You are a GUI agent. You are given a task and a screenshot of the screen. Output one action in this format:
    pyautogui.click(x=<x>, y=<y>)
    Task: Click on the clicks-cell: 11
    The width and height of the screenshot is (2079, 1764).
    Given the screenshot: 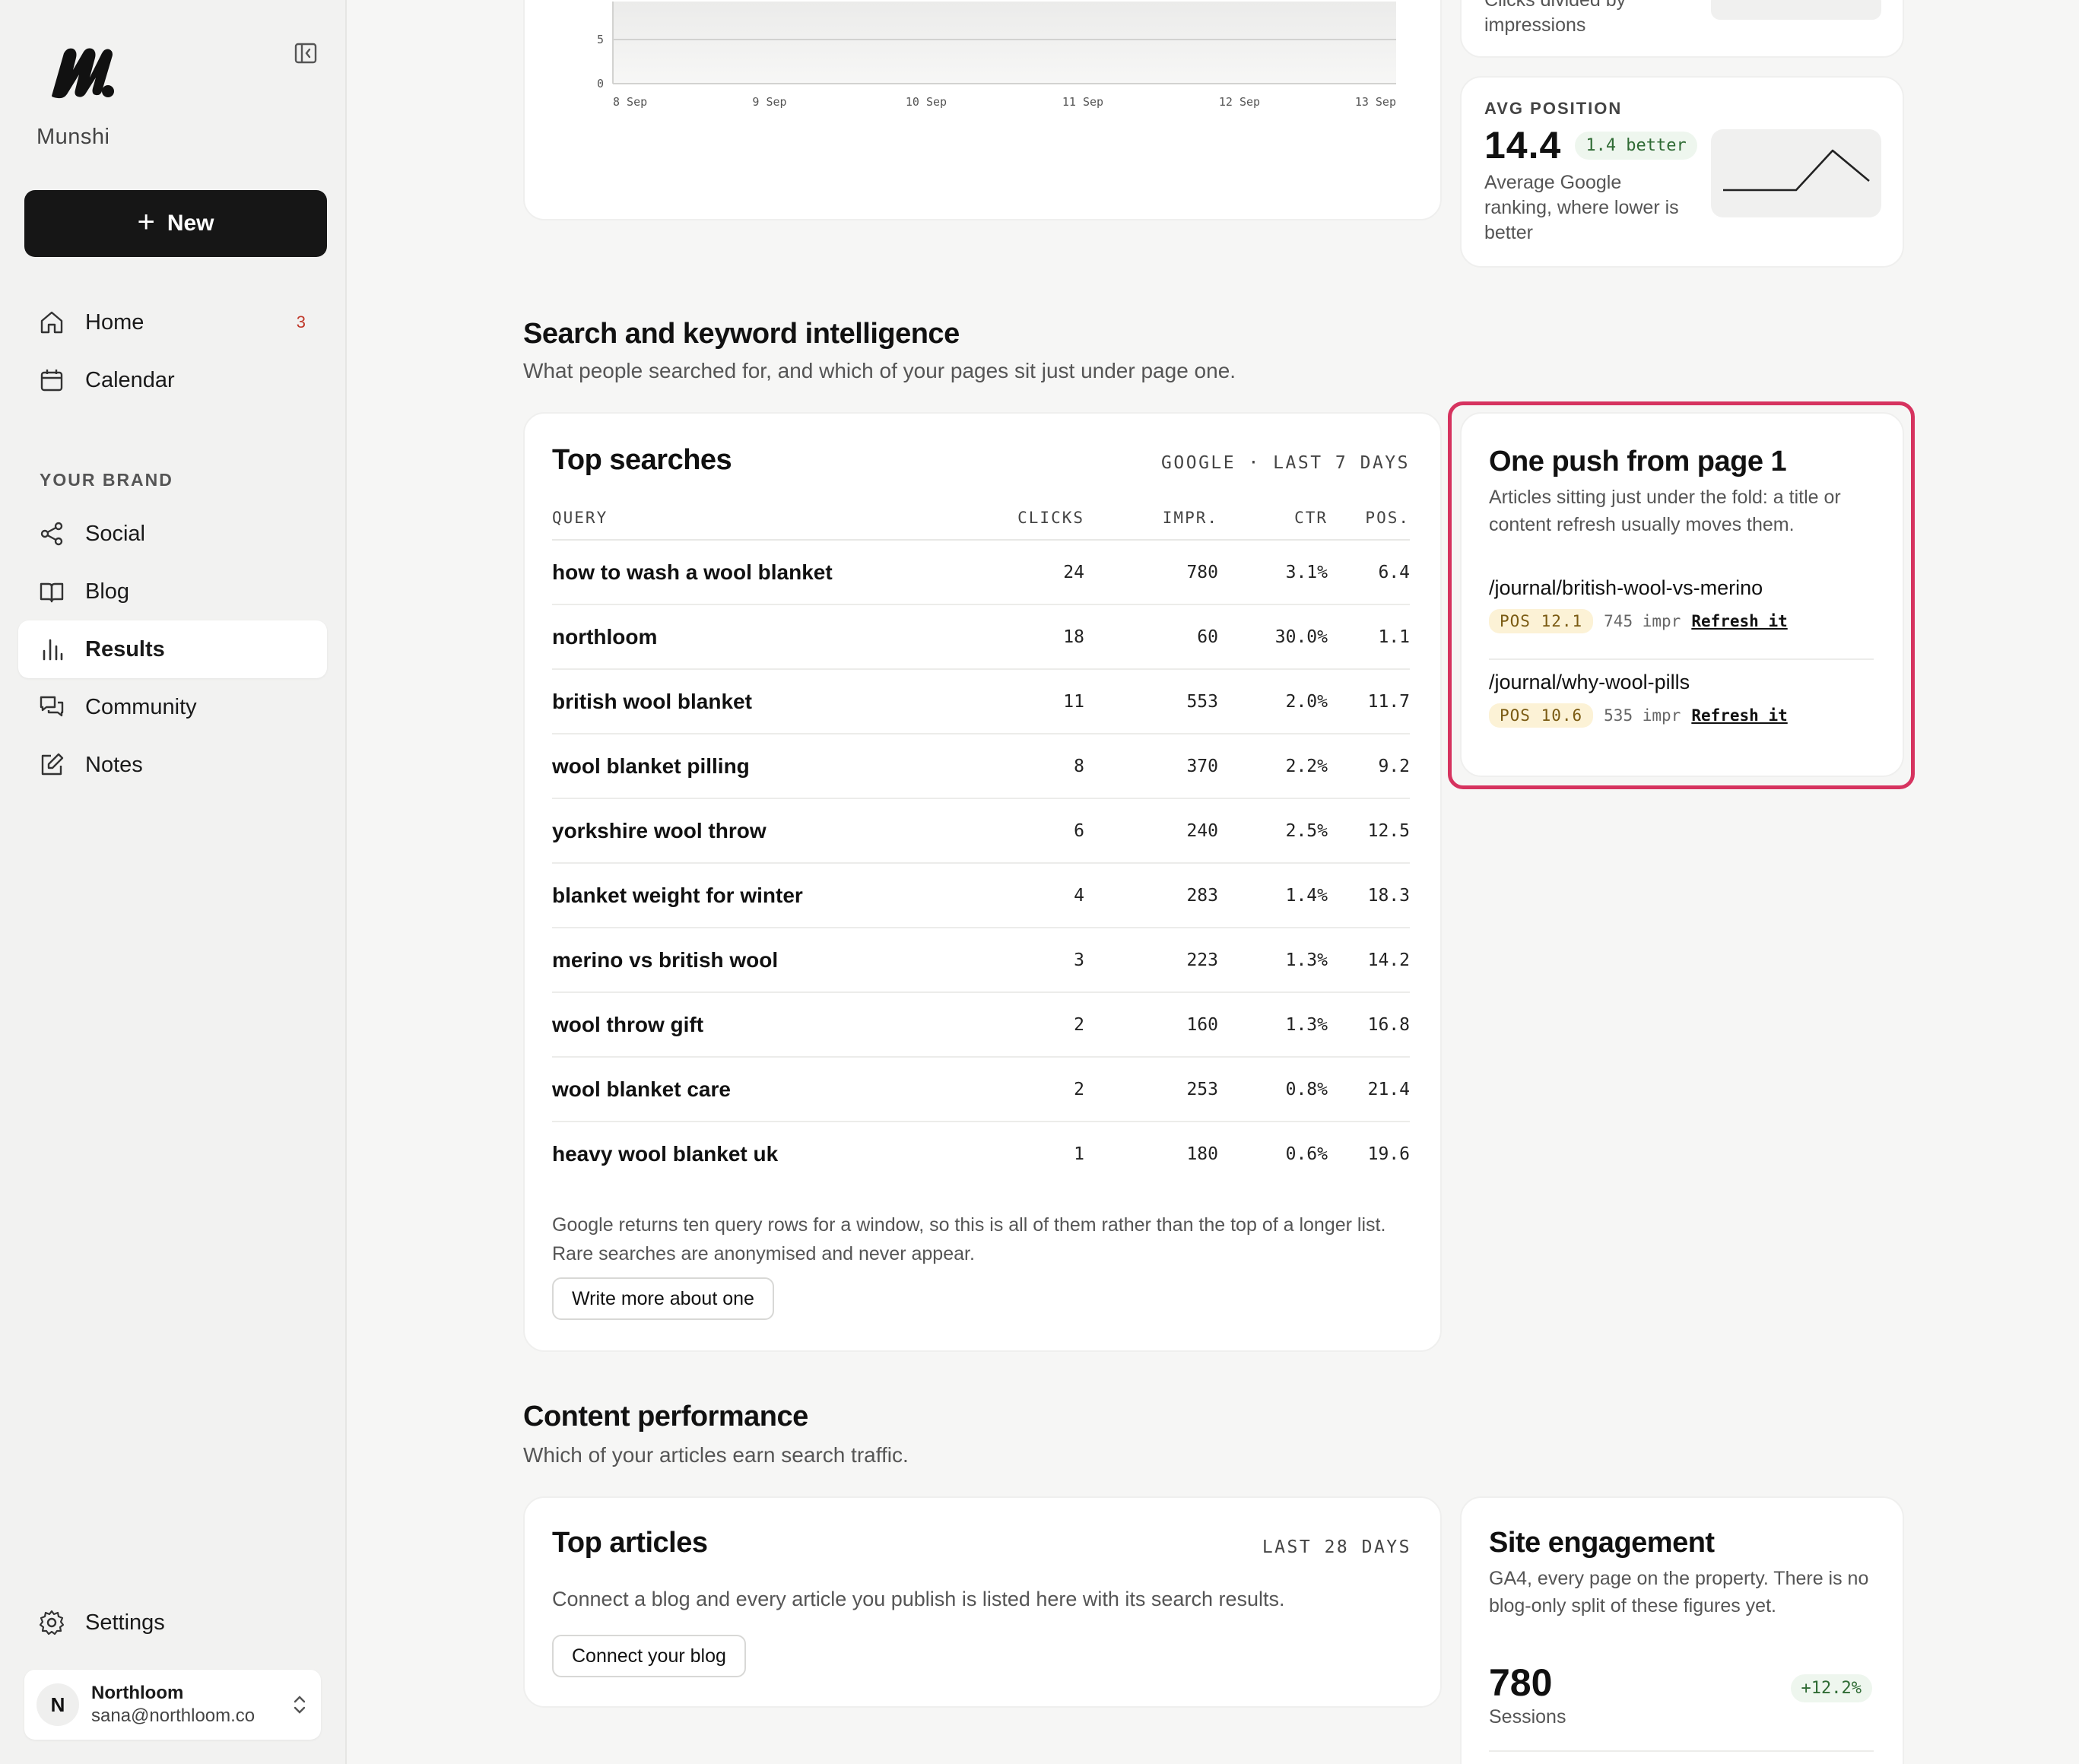 What is the action you would take?
    pyautogui.click(x=1031, y=702)
    